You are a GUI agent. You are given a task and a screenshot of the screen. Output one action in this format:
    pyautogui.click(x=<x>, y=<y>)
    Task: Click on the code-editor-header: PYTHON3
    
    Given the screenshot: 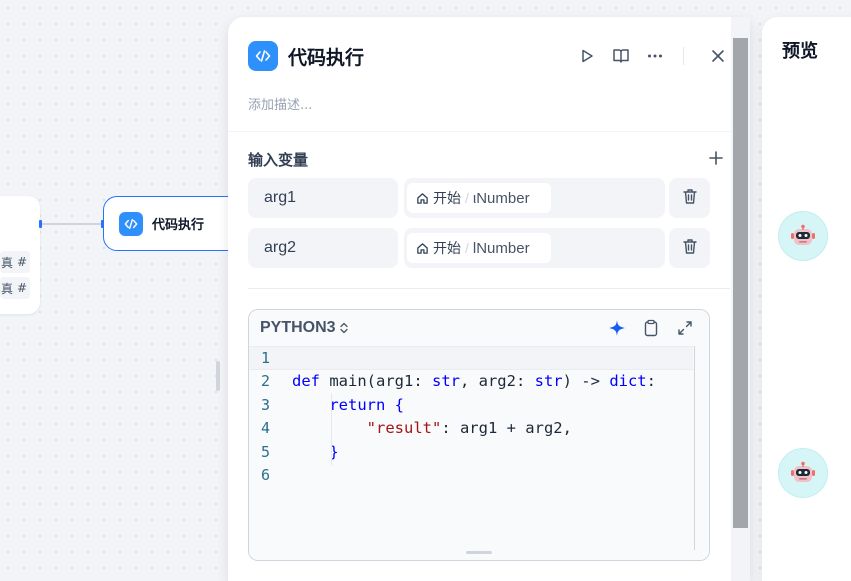 What is the action you would take?
    pyautogui.click(x=479, y=328)
    